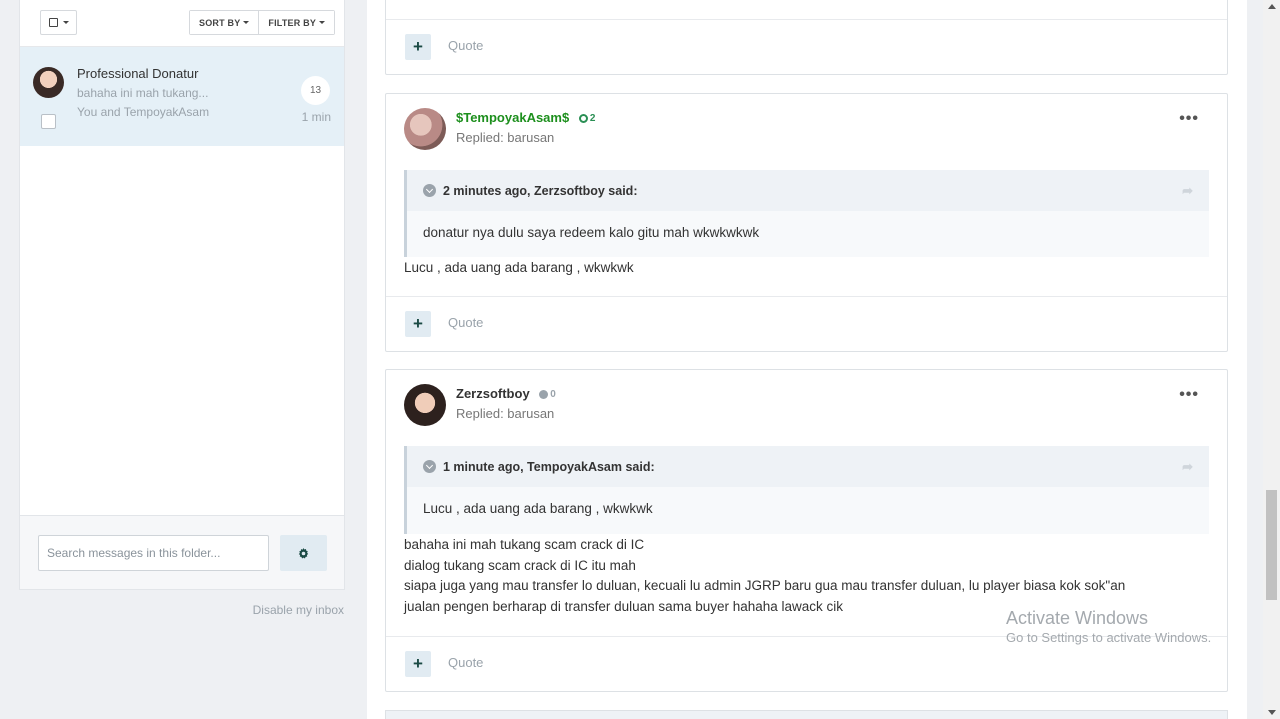  Describe the element at coordinates (48, 121) in the screenshot. I see `conversation-checkbox` at that location.